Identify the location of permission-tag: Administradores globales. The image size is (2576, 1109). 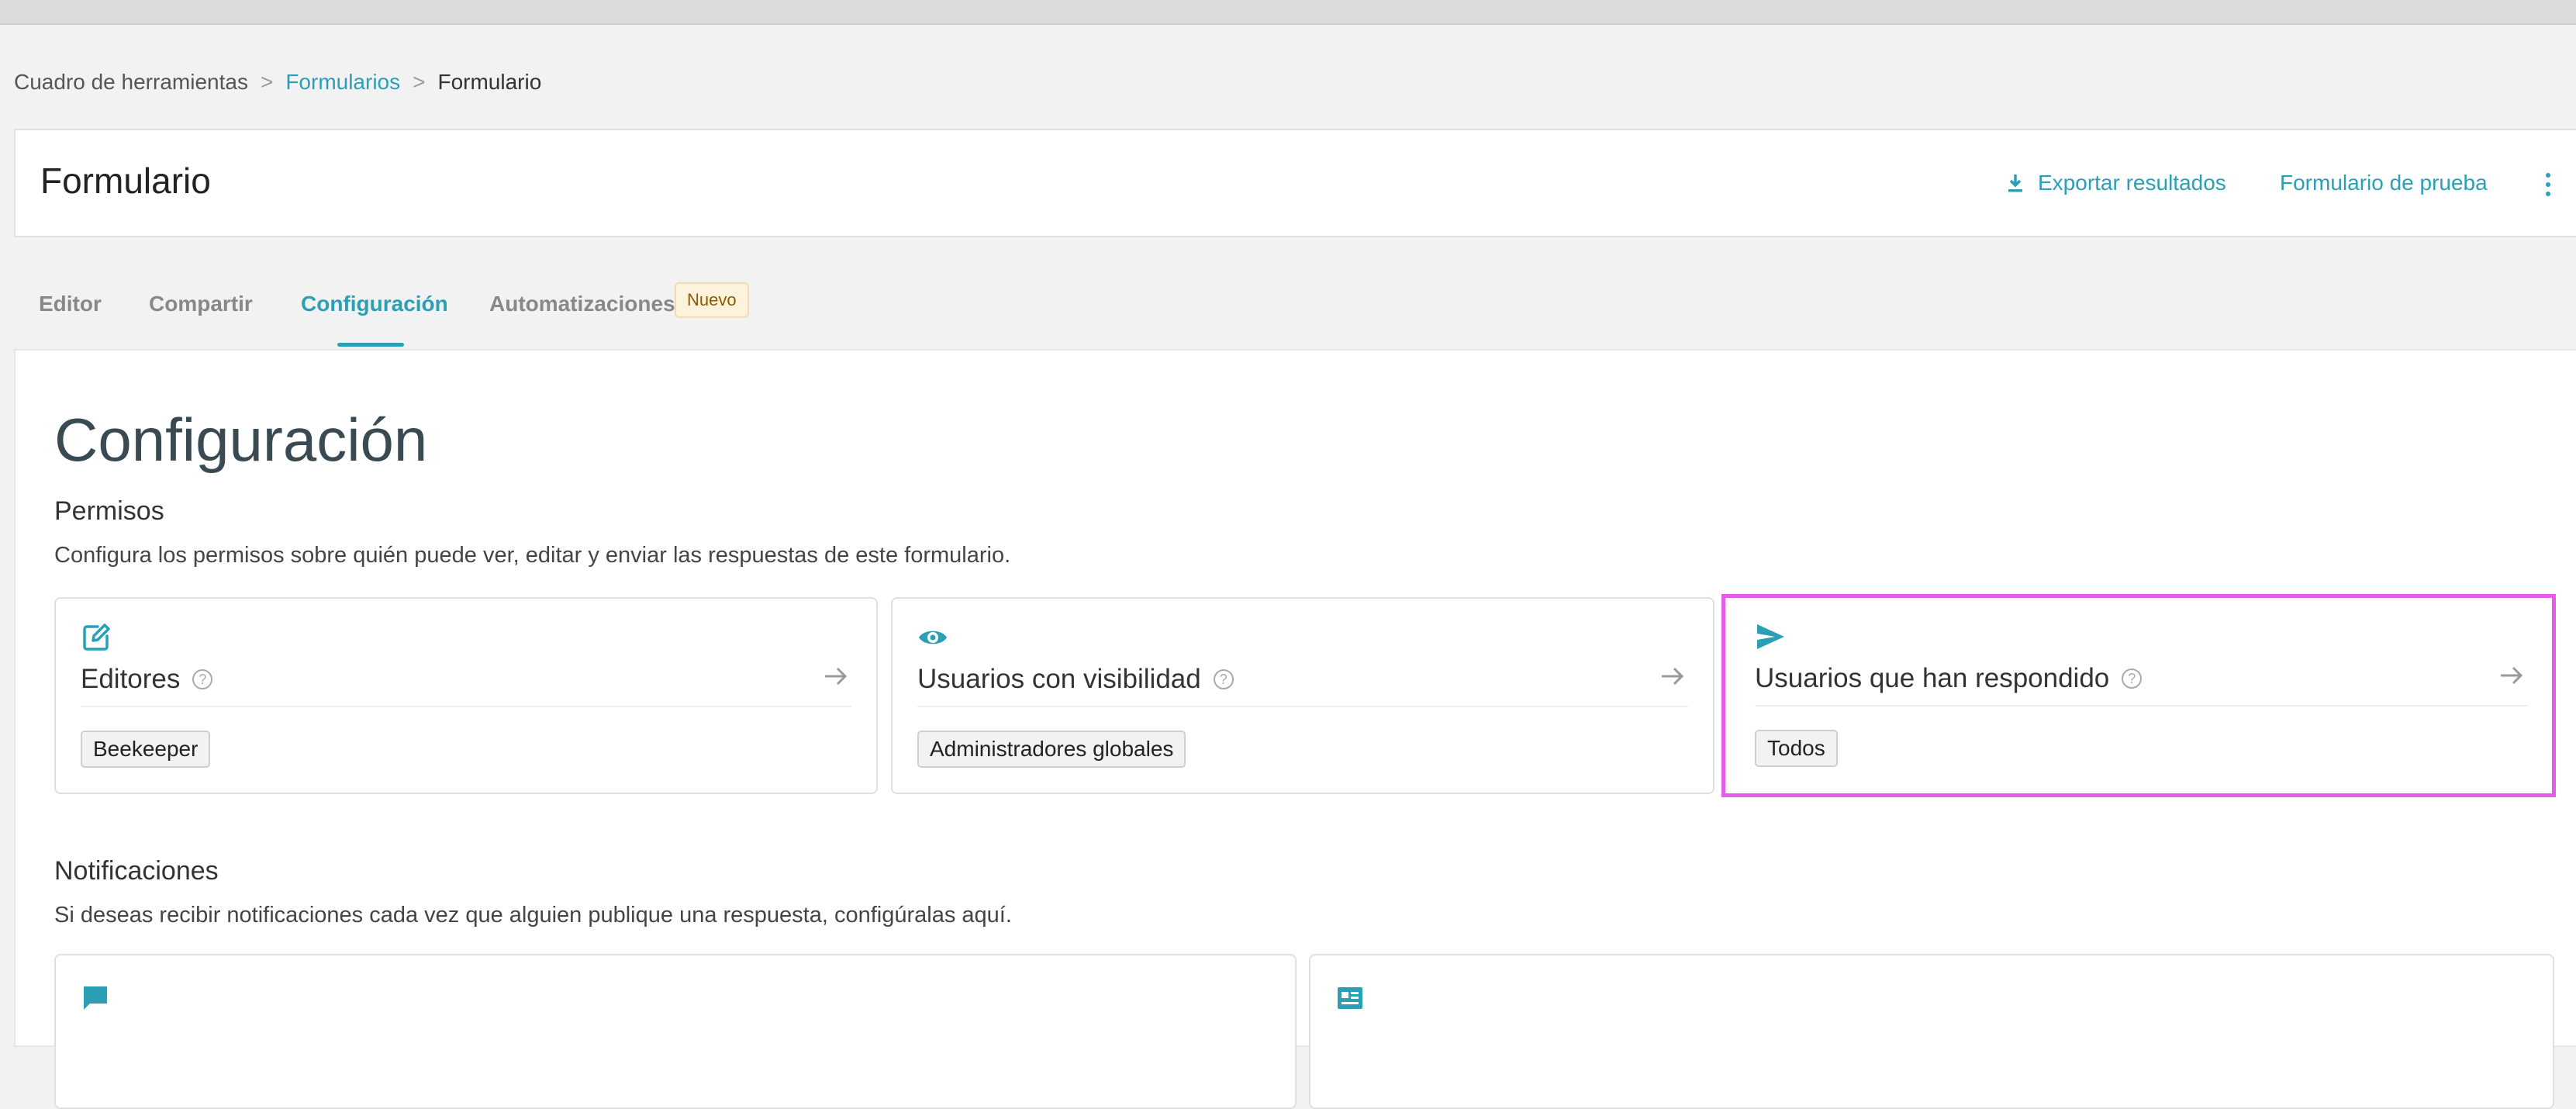
(1052, 749).